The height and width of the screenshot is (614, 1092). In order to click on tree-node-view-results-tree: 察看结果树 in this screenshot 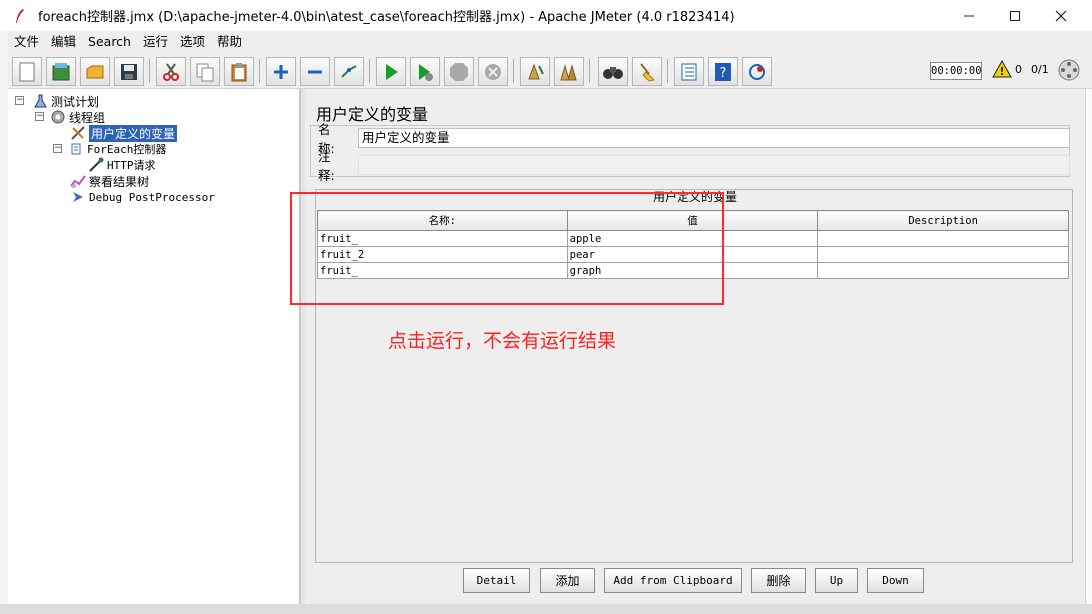, I will do `click(109, 181)`.